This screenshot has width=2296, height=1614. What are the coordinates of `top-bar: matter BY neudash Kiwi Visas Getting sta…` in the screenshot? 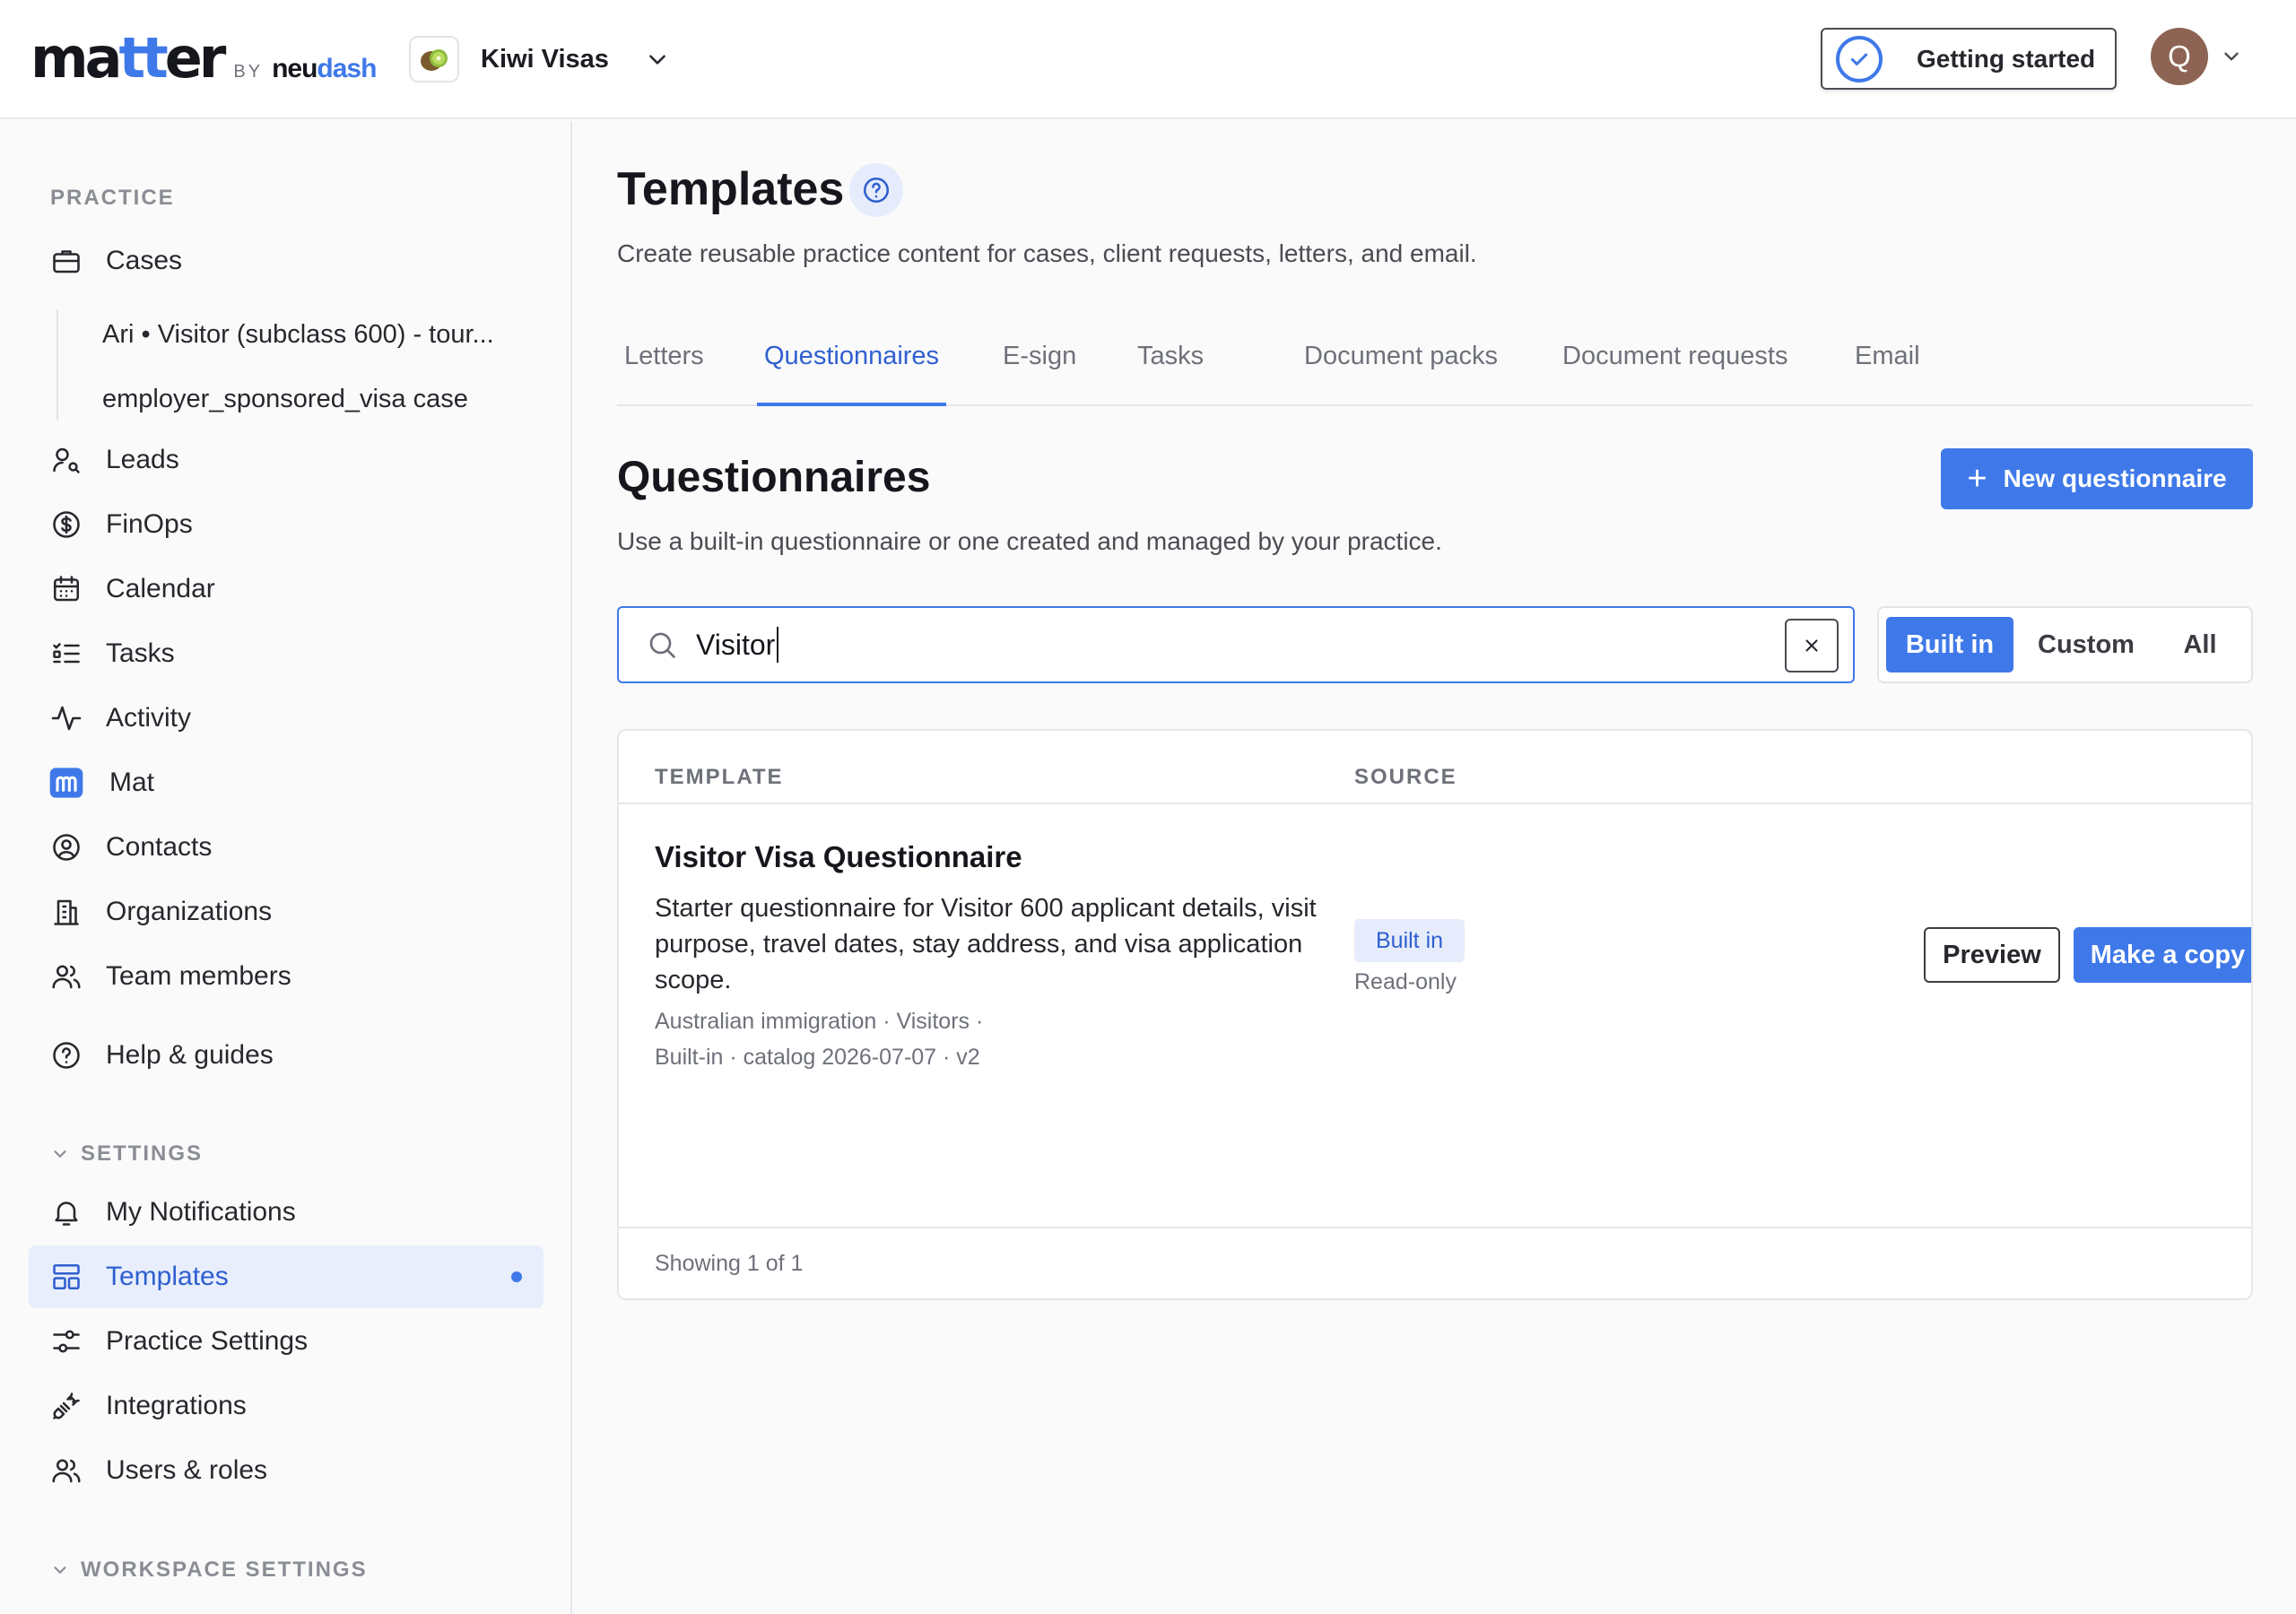 It's located at (1148, 59).